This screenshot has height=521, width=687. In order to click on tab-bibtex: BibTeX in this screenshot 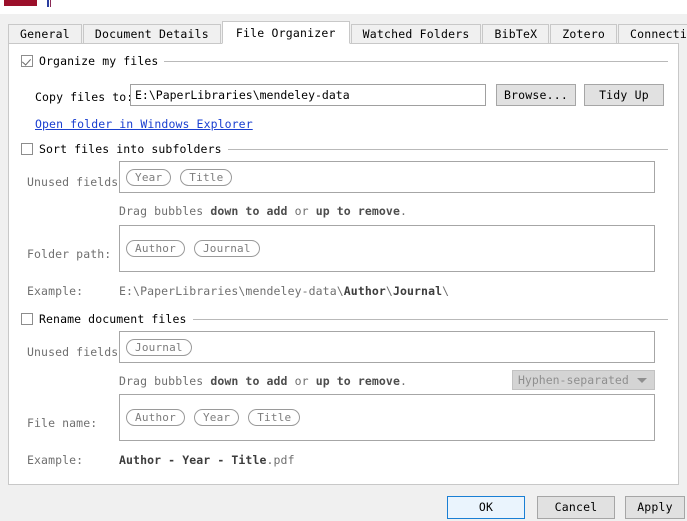, I will do `click(516, 33)`.